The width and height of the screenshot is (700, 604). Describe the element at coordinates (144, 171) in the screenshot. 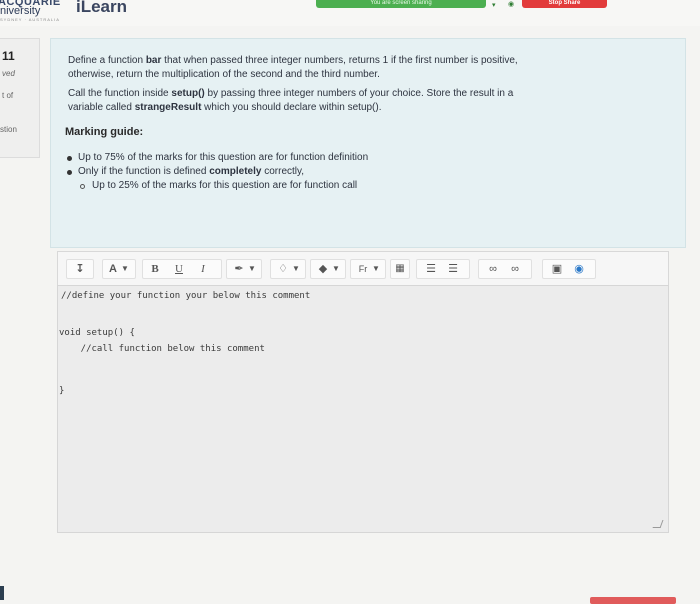

I see `bullet-text: Only if the function is defined` at that location.